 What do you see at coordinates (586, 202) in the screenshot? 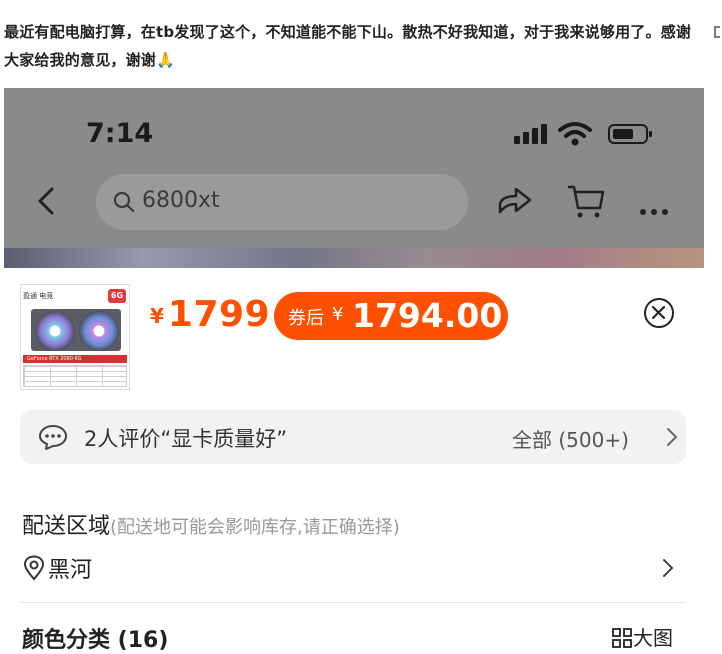
I see `cart-icon` at bounding box center [586, 202].